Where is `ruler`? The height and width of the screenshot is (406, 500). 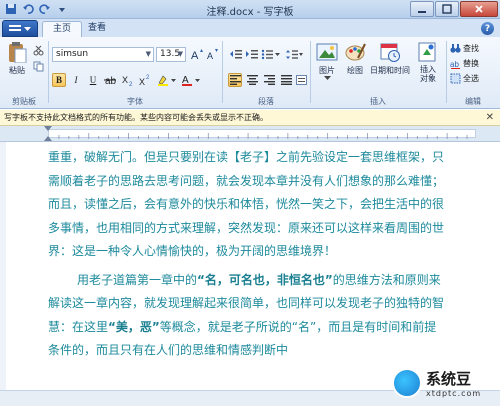 ruler is located at coordinates (250, 134).